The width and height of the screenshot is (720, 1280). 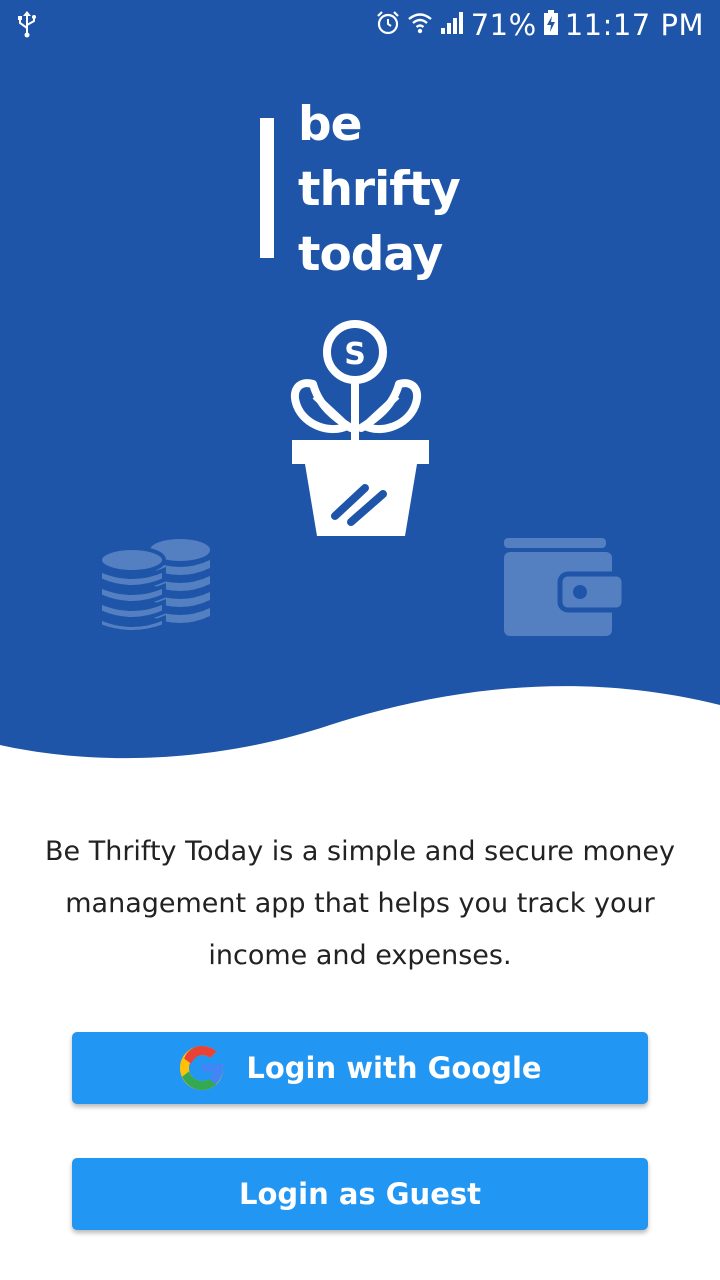 I want to click on status-bar: 71% 11:17 PM, so click(x=360, y=25).